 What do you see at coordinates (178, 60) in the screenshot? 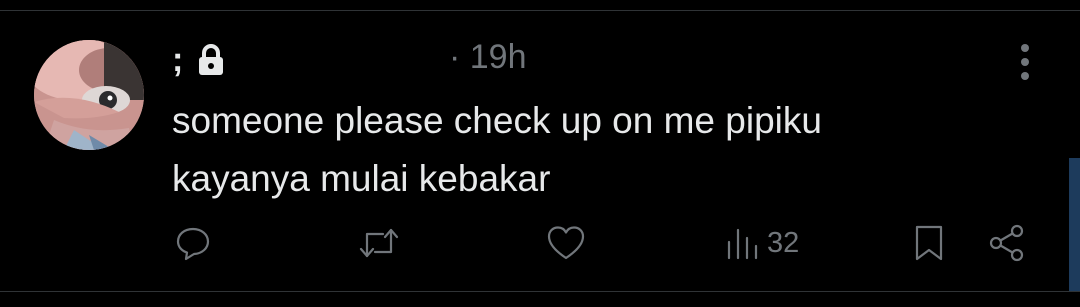
I see `display-name: ;` at bounding box center [178, 60].